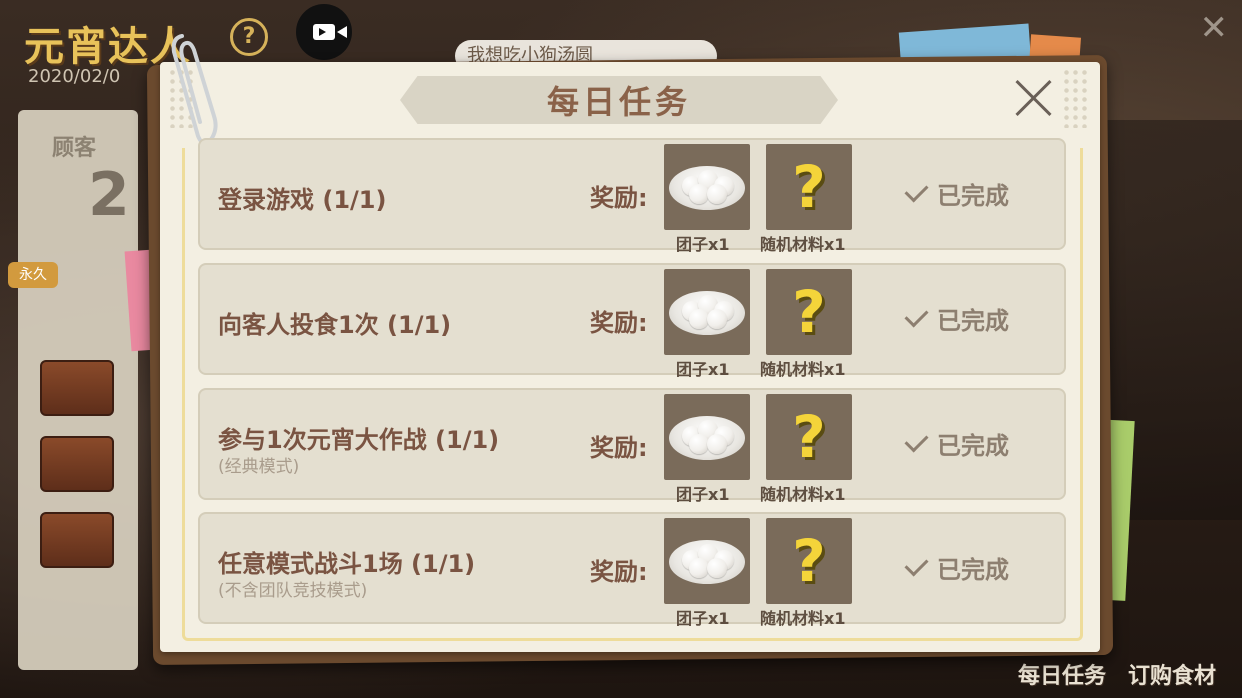 Image resolution: width=1242 pixels, height=698 pixels. Describe the element at coordinates (1033, 97) in the screenshot. I see `close-dialog-button` at that location.